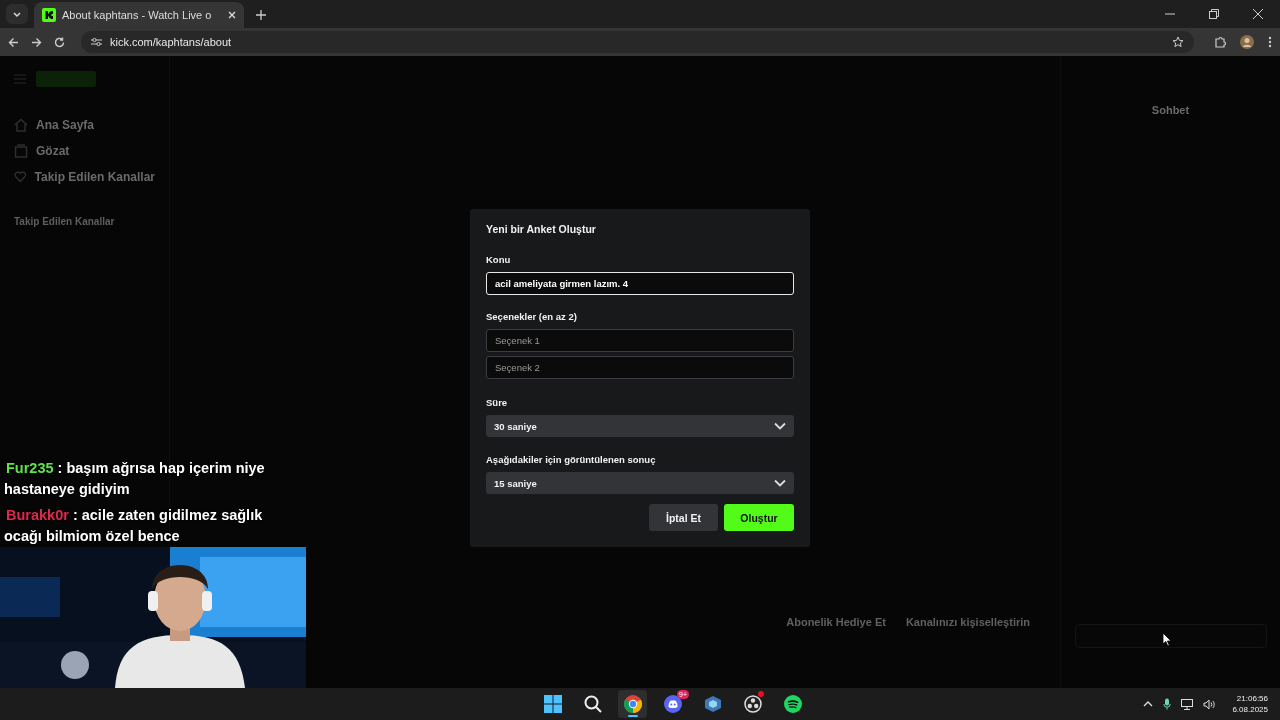  What do you see at coordinates (592, 704) in the screenshot?
I see `search-icon` at bounding box center [592, 704].